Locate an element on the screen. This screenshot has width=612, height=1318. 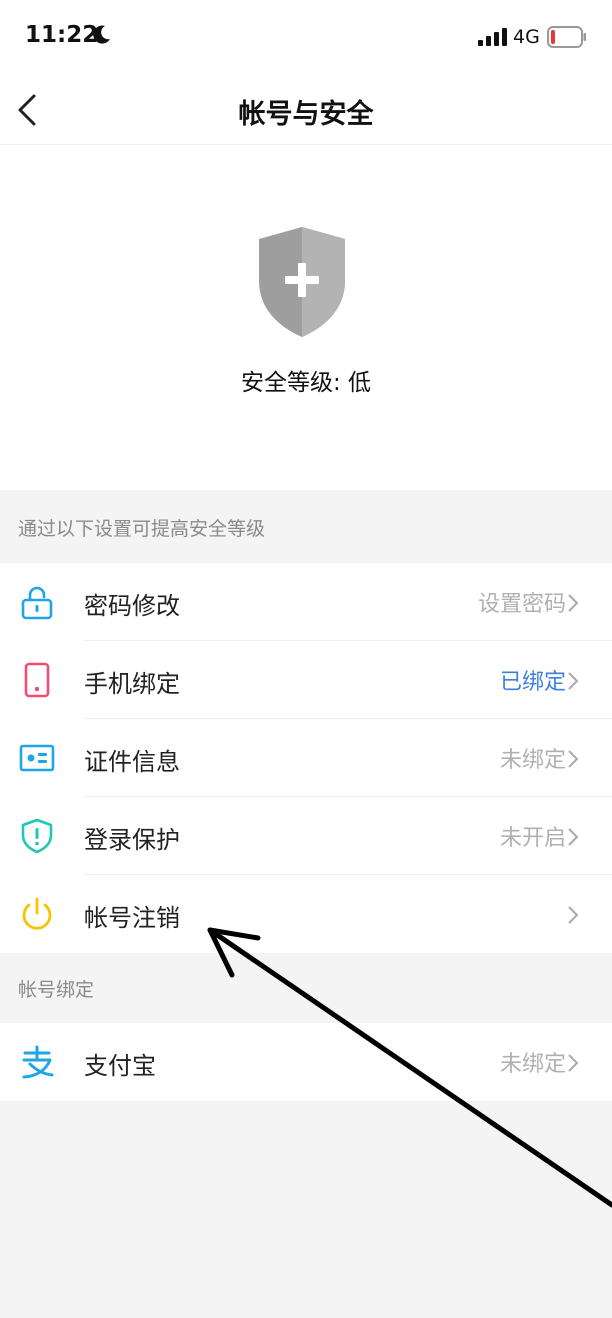
account-binding-list: 支付宝 未绑定 is located at coordinates (306, 1062).